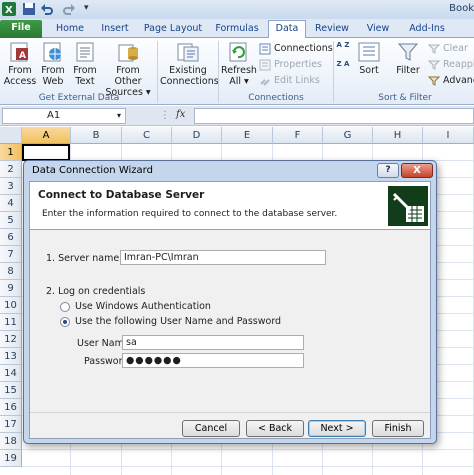 The image size is (474, 475). Describe the element at coordinates (119, 116) in the screenshot. I see `name-box-dropdown-icon: ▾` at that location.